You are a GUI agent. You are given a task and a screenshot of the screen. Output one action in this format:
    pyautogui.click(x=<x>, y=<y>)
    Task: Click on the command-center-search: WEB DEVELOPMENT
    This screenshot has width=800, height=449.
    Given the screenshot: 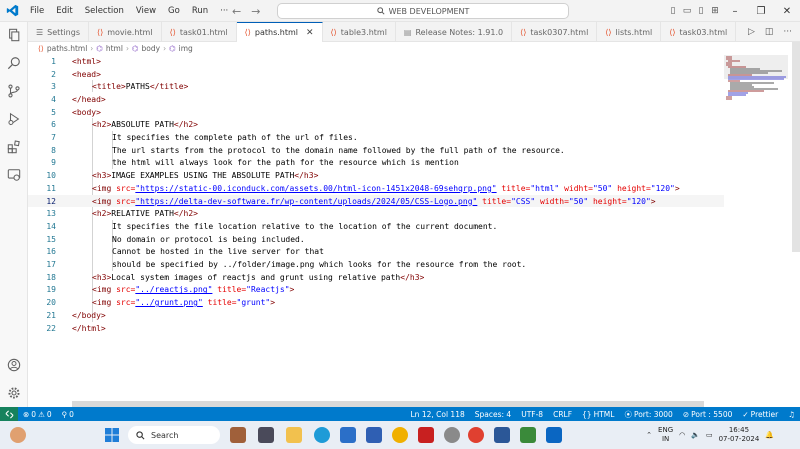 What is the action you would take?
    pyautogui.click(x=423, y=11)
    